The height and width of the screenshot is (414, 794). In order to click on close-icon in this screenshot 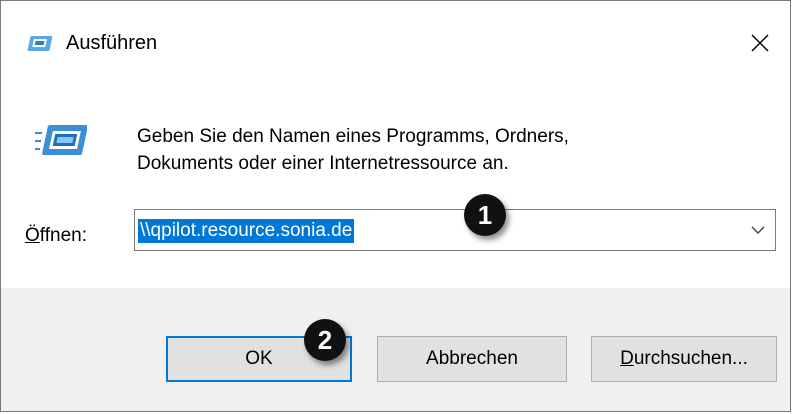, I will do `click(760, 43)`.